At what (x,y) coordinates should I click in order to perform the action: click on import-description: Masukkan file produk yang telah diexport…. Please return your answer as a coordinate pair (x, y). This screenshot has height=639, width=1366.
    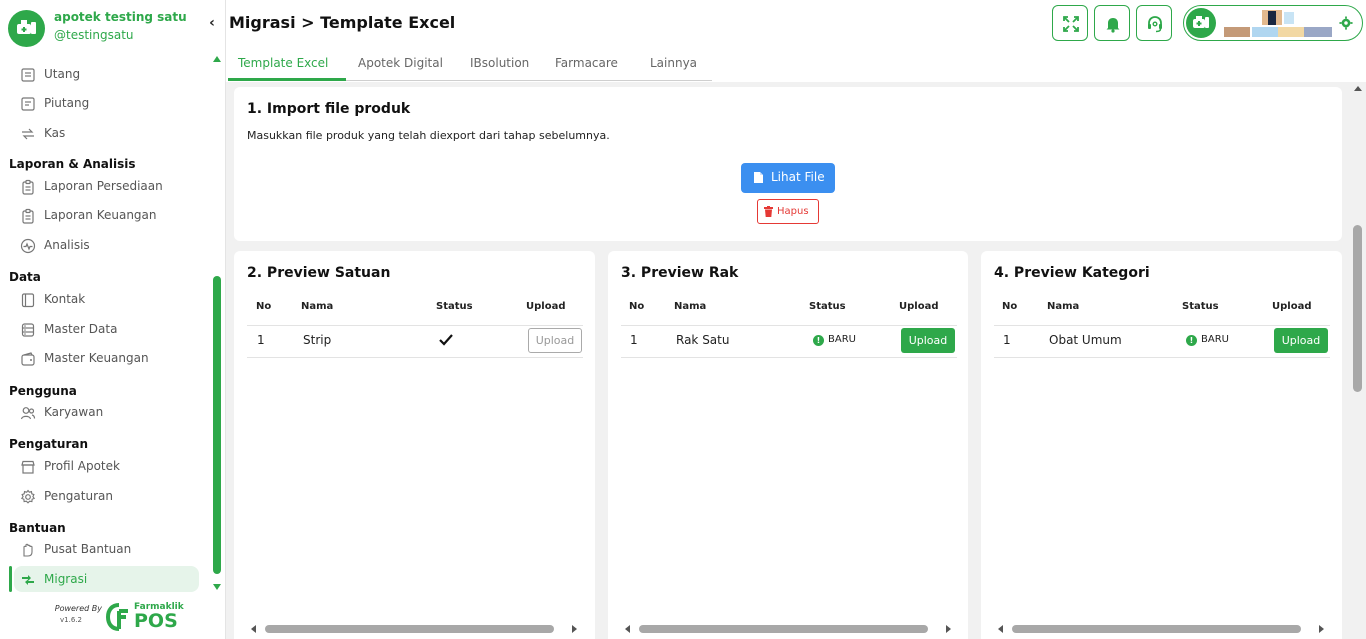
    Looking at the image, I should click on (428, 135).